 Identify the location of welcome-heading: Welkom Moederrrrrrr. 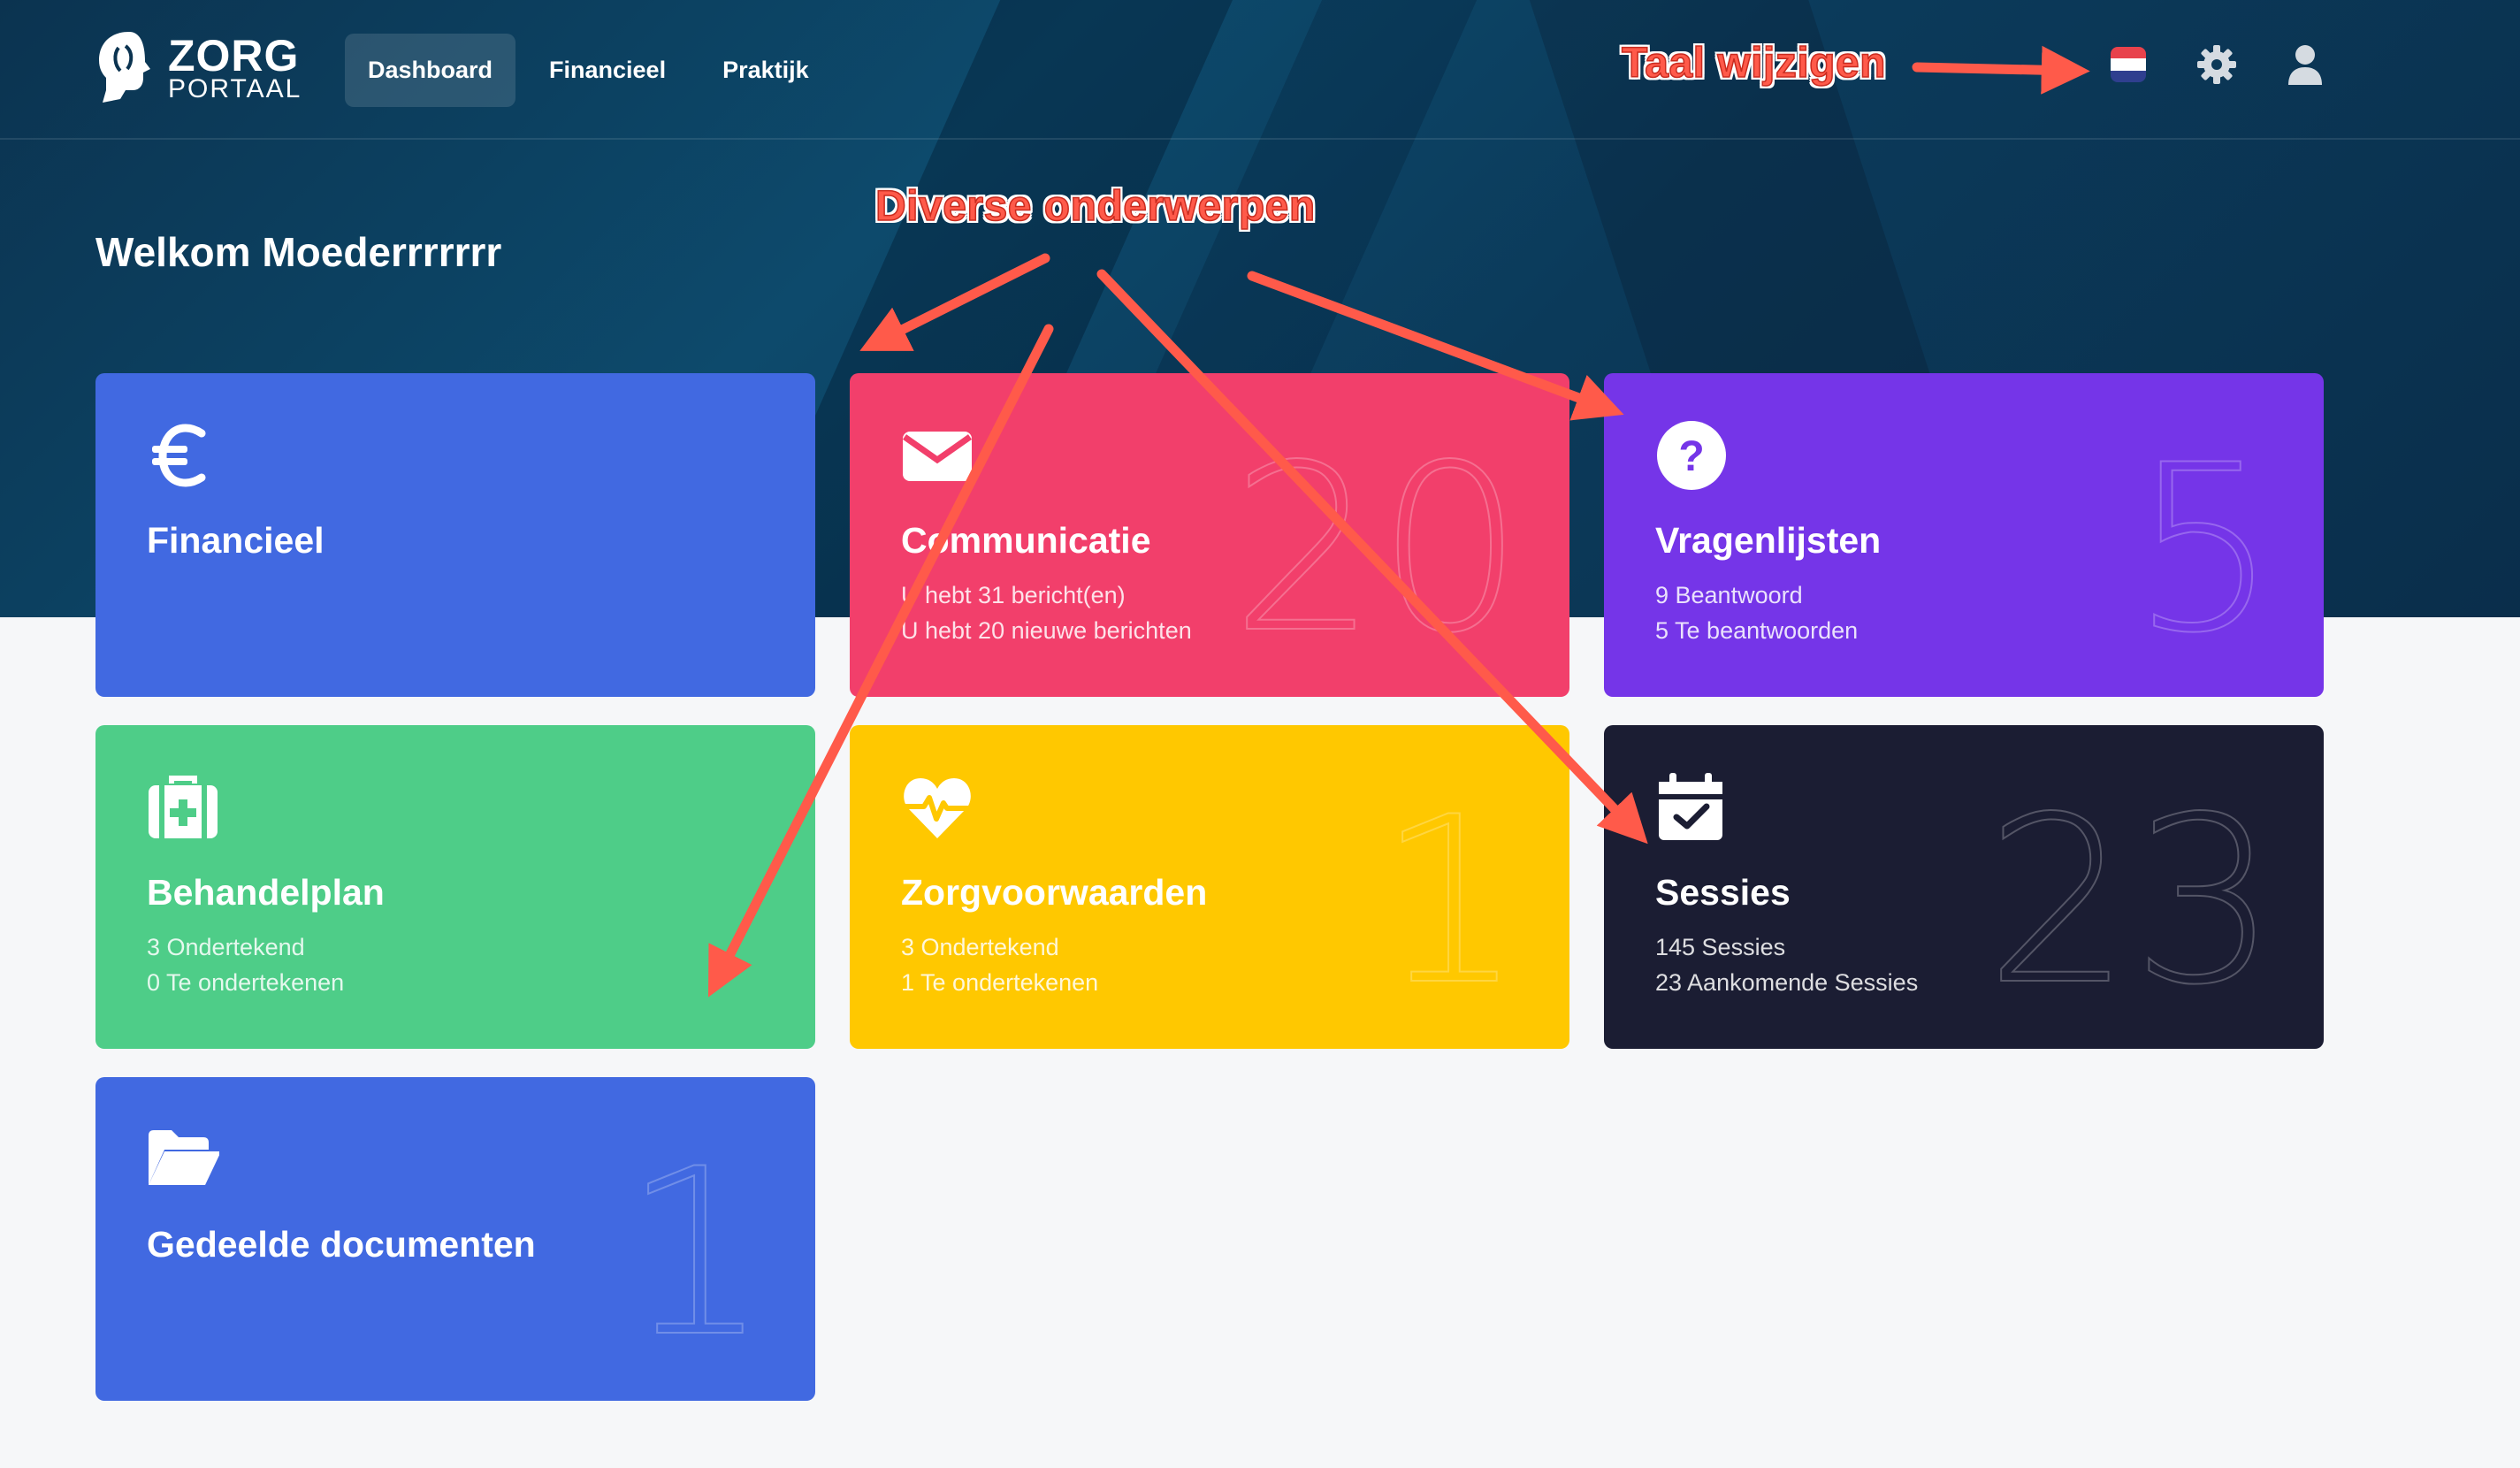
(298, 252).